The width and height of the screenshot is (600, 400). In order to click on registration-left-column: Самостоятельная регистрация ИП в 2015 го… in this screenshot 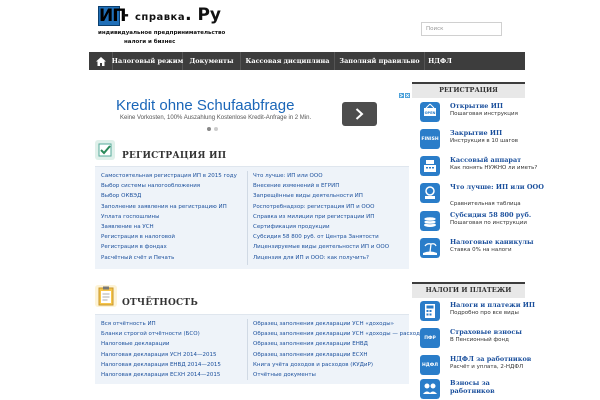, I will do `click(169, 217)`.